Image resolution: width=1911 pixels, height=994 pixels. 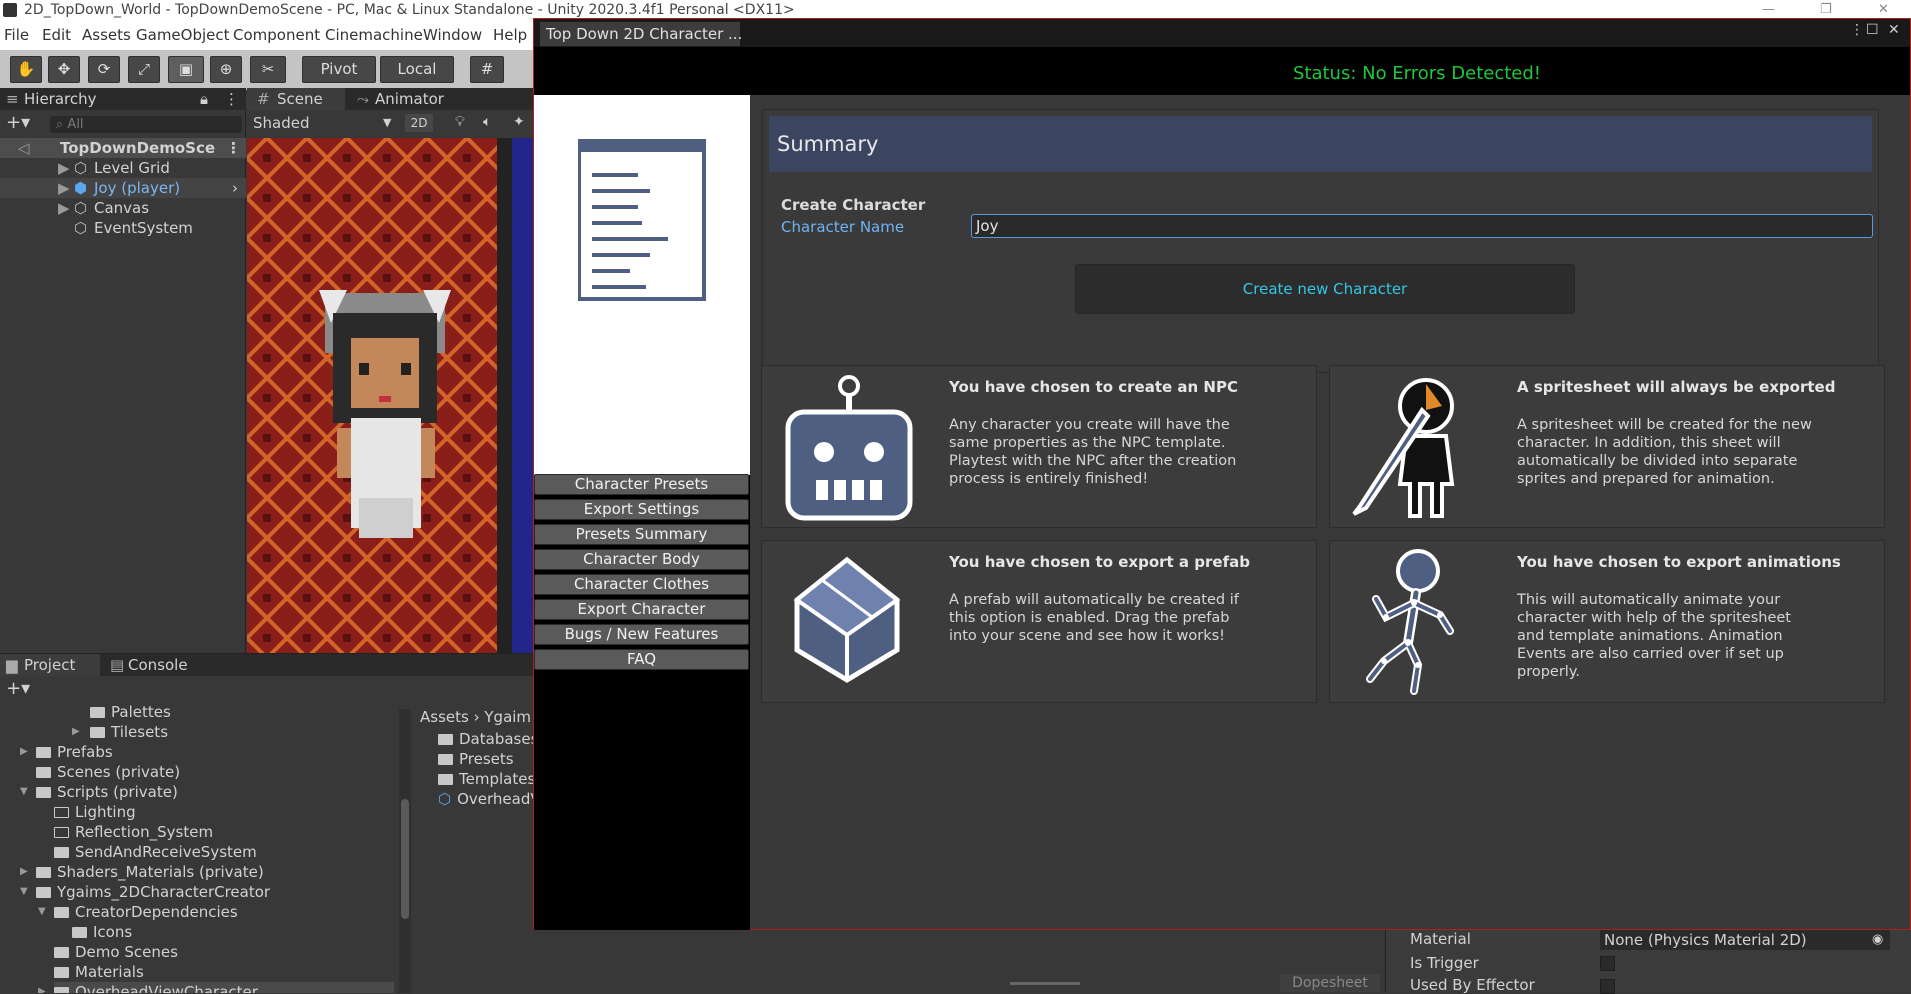 I want to click on tree-scrollbar, so click(x=405, y=851).